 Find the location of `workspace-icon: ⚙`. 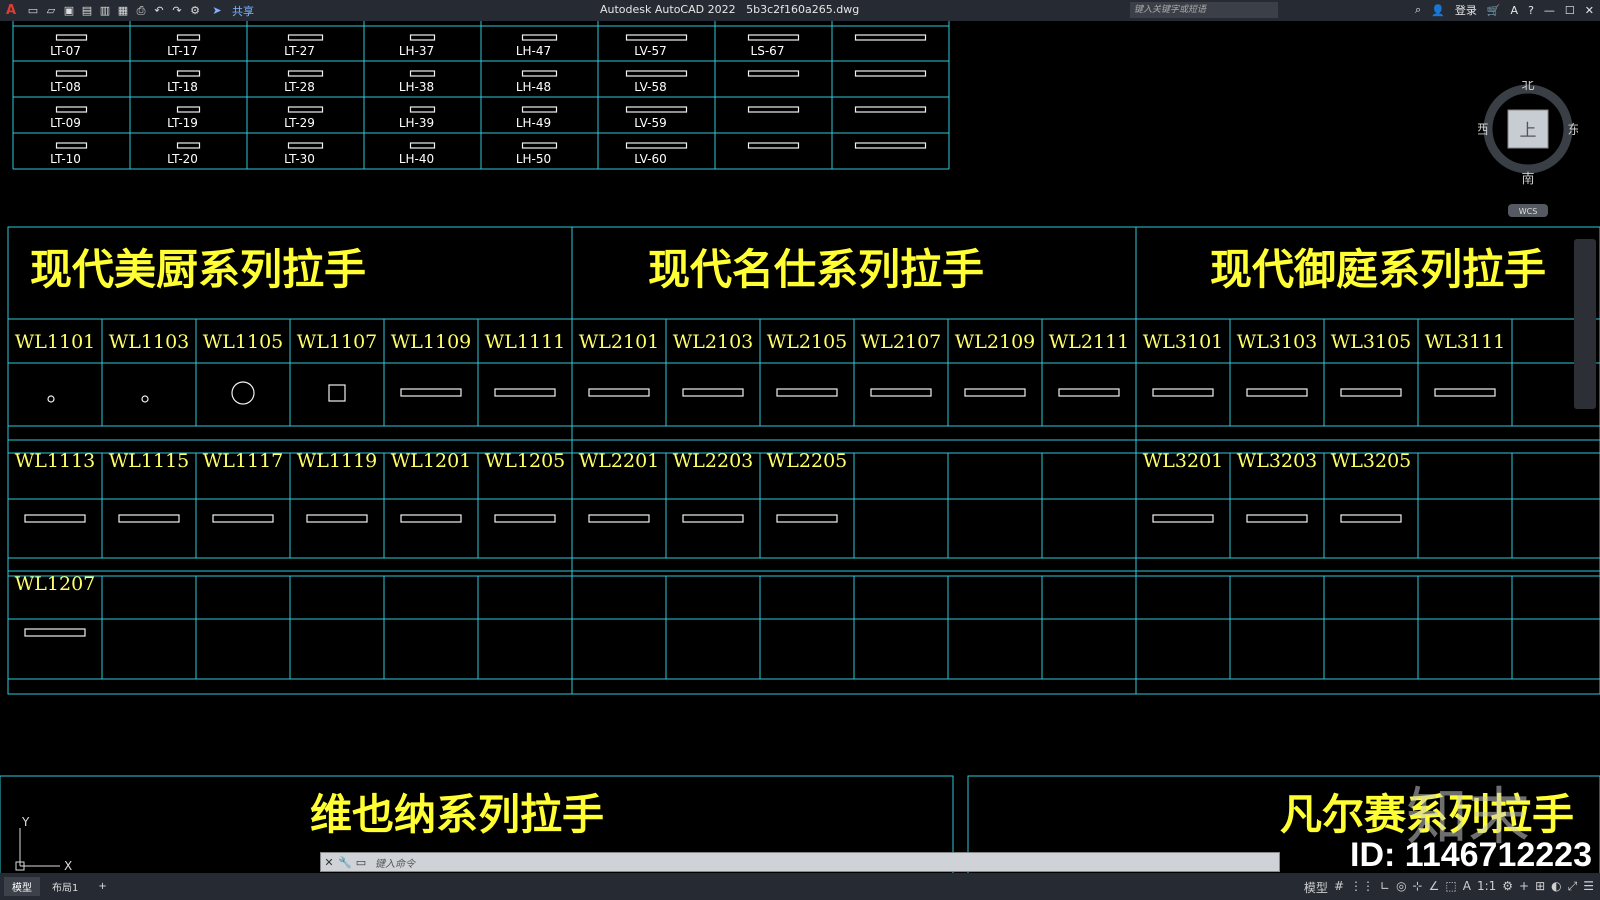

workspace-icon: ⚙ is located at coordinates (195, 10).